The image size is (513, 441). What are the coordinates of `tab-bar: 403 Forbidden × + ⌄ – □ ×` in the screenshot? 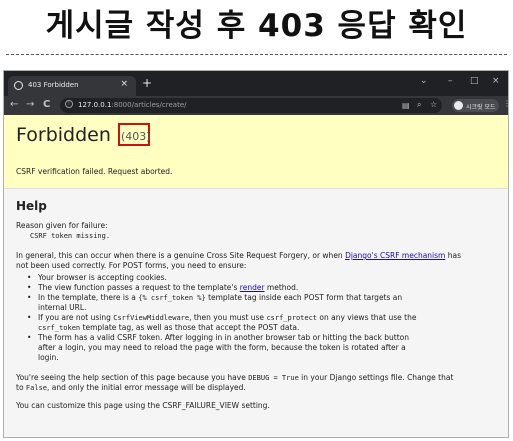 It's located at (256, 83).